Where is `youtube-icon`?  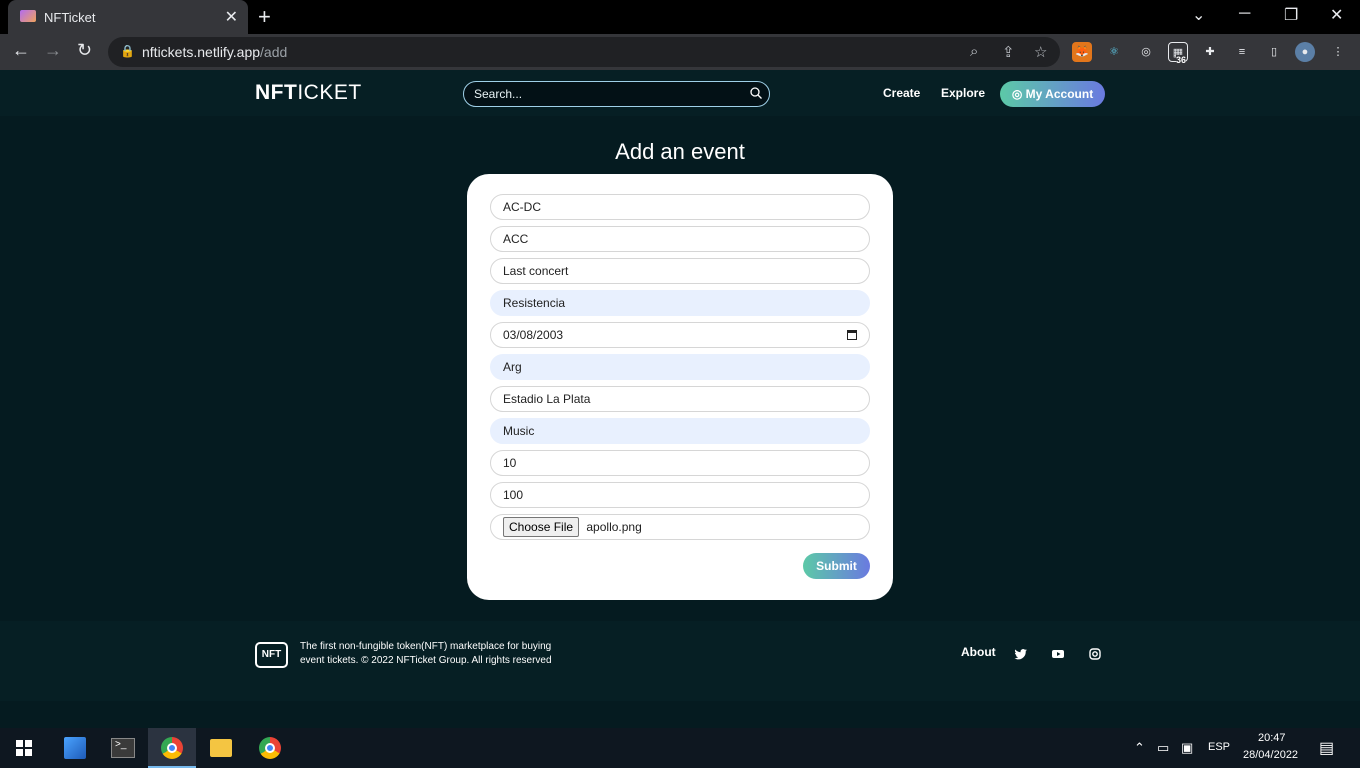 youtube-icon is located at coordinates (1058, 654).